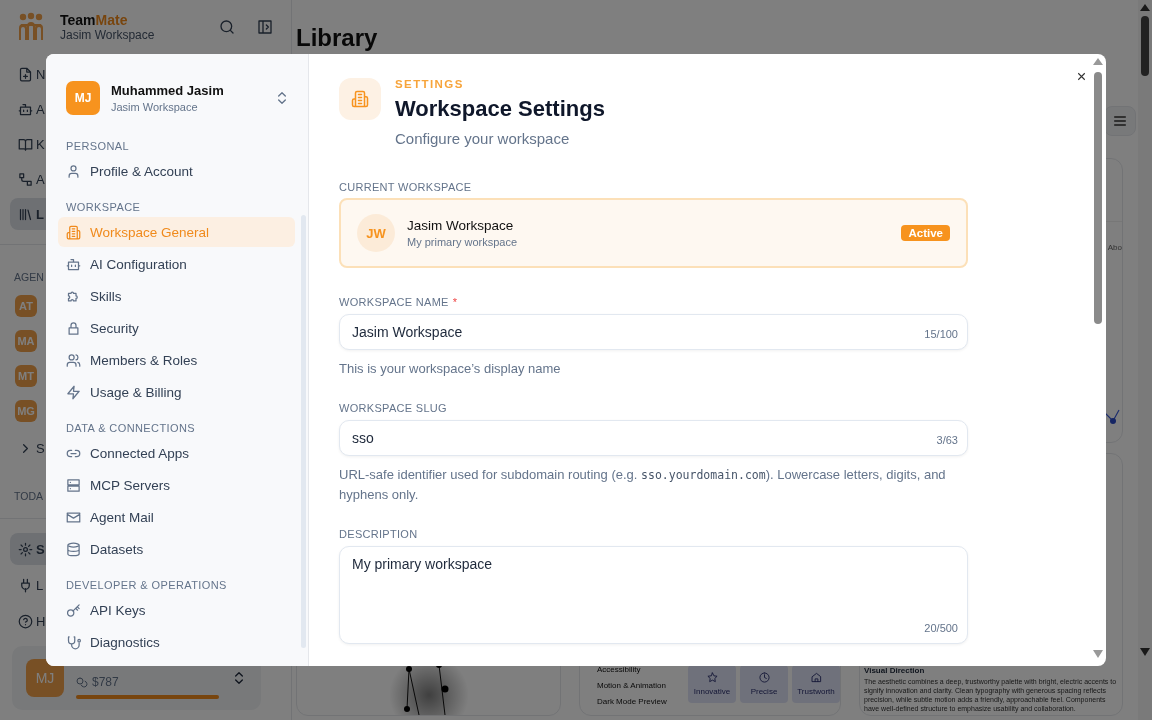  I want to click on character-count: 20/500, so click(941, 628).